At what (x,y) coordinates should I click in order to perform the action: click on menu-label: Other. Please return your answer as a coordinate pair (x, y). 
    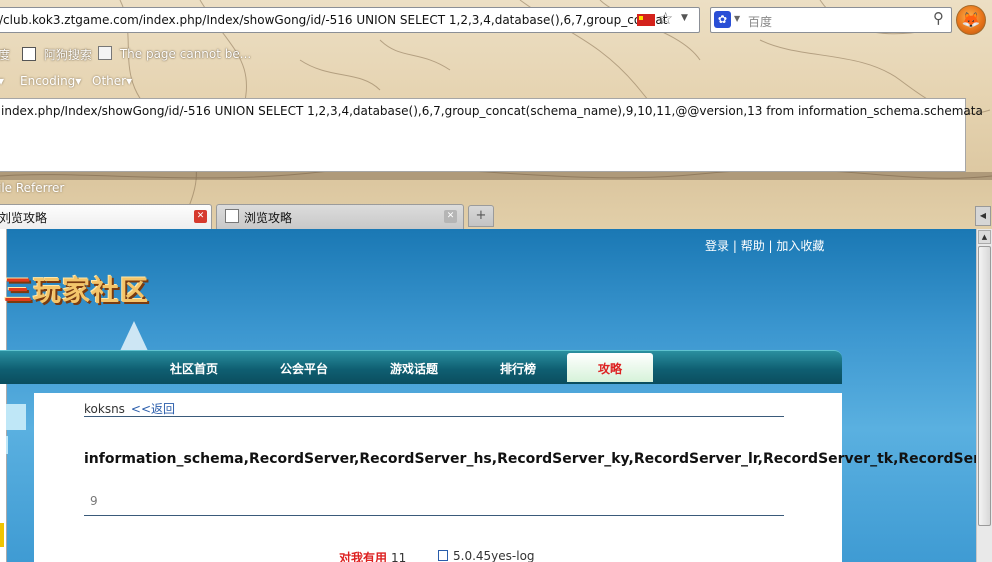
    Looking at the image, I should click on (109, 81).